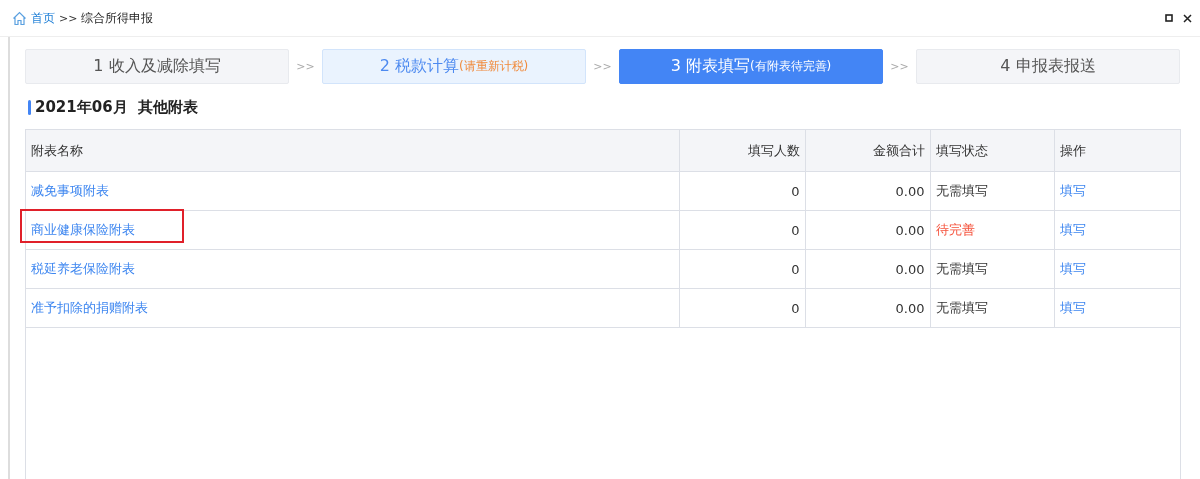  I want to click on status-text: 待完善, so click(955, 229).